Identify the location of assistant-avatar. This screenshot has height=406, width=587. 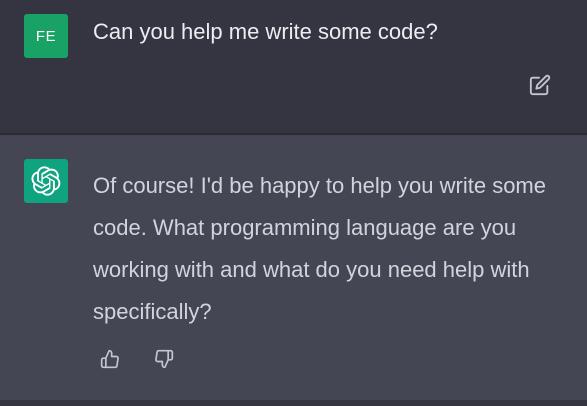
(46, 181).